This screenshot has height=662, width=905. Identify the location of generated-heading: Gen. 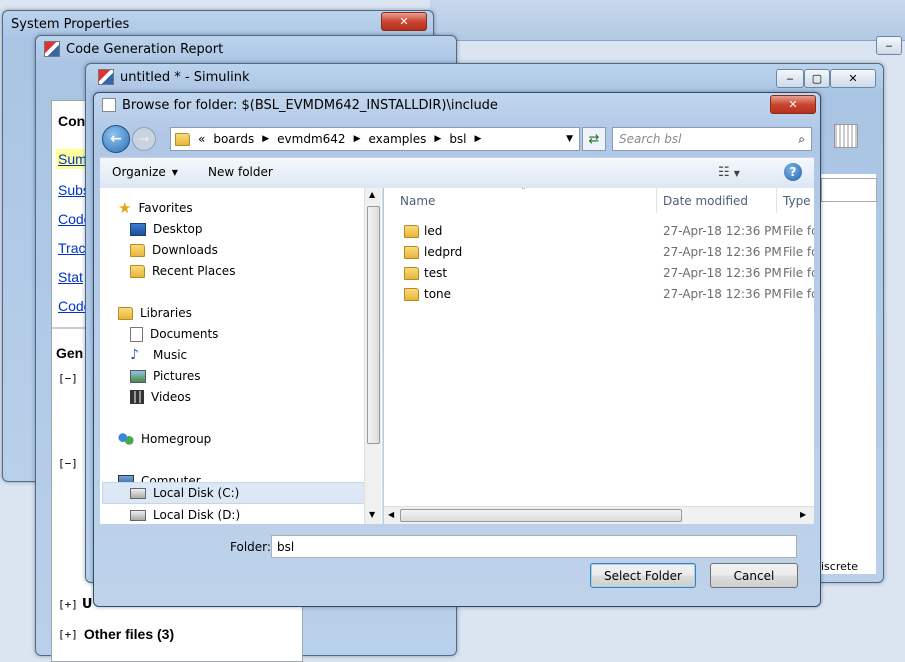
(70, 353).